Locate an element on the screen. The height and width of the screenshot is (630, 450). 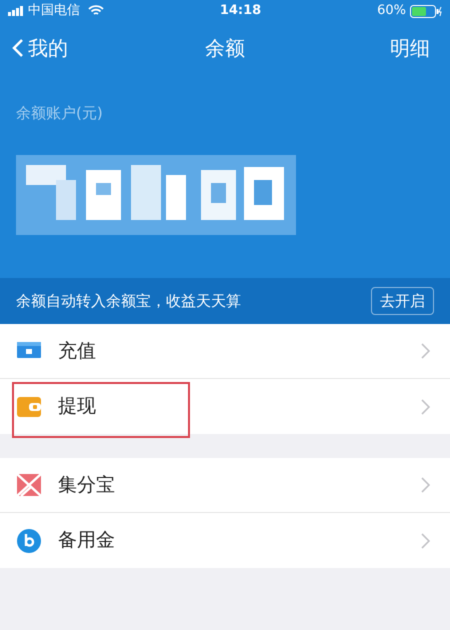
carrier-name: 中国电信 is located at coordinates (54, 11).